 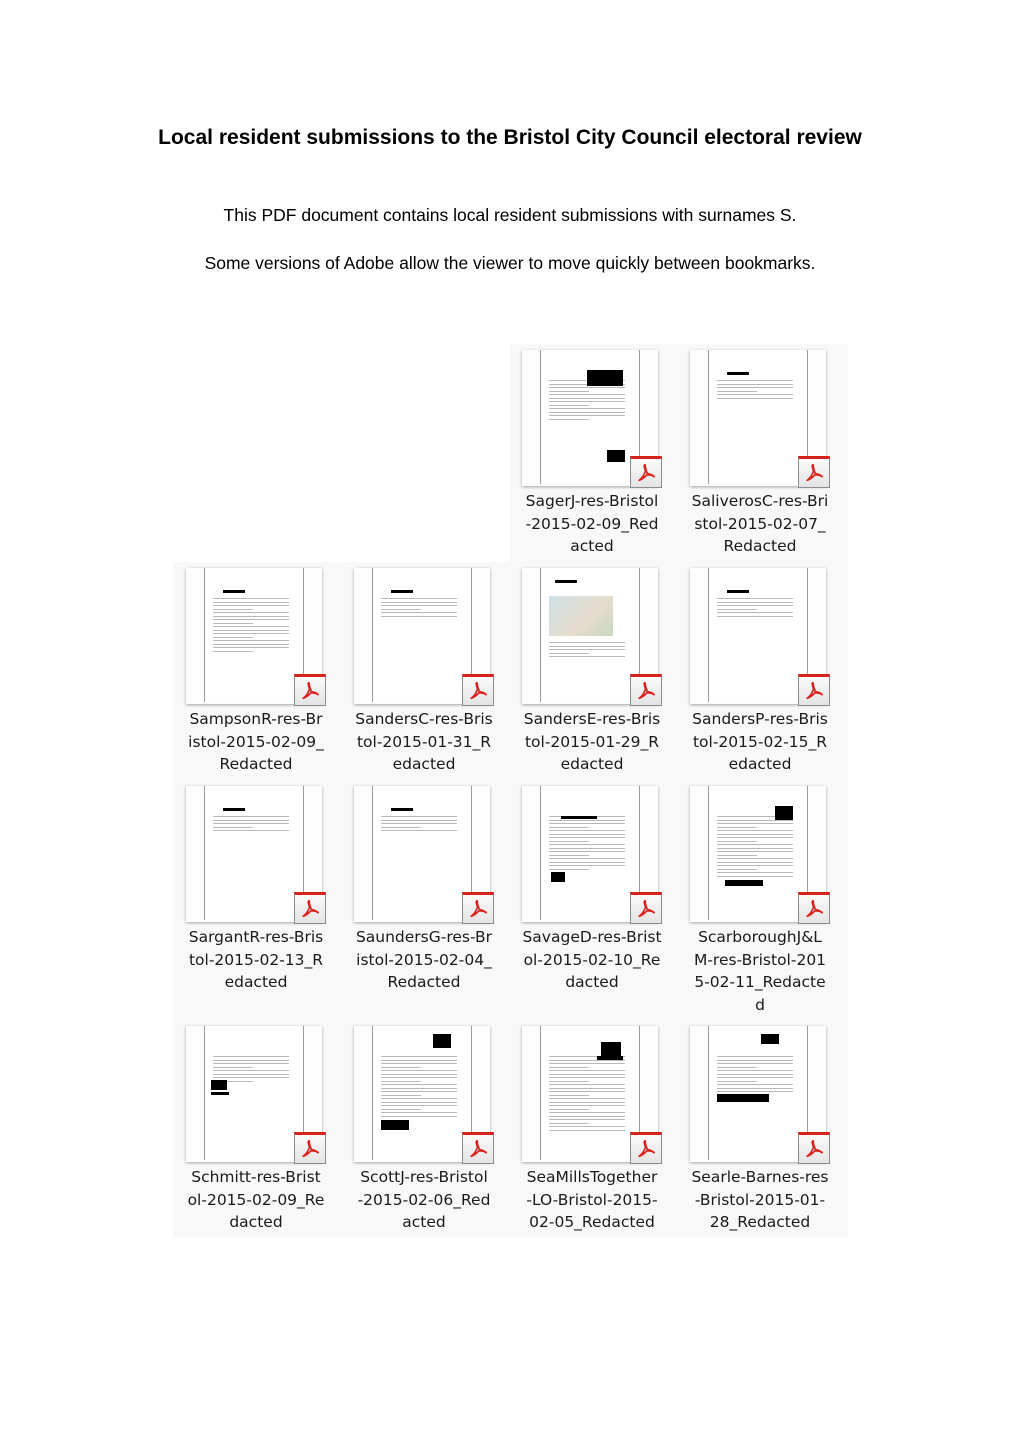 What do you see at coordinates (256, 937) in the screenshot?
I see `file-name-line: SargantR-res-Bris` at bounding box center [256, 937].